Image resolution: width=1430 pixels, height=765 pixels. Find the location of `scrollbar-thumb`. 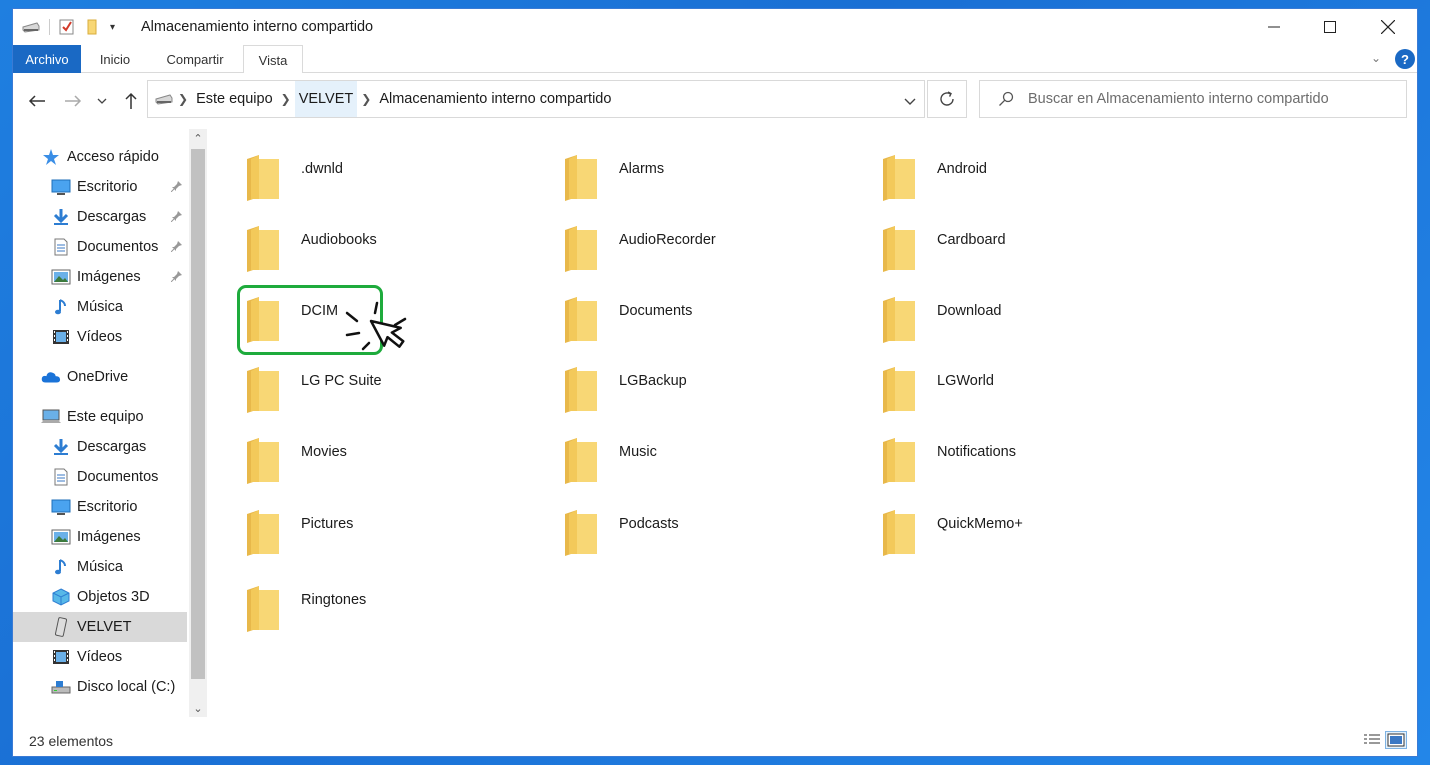

scrollbar-thumb is located at coordinates (198, 414).